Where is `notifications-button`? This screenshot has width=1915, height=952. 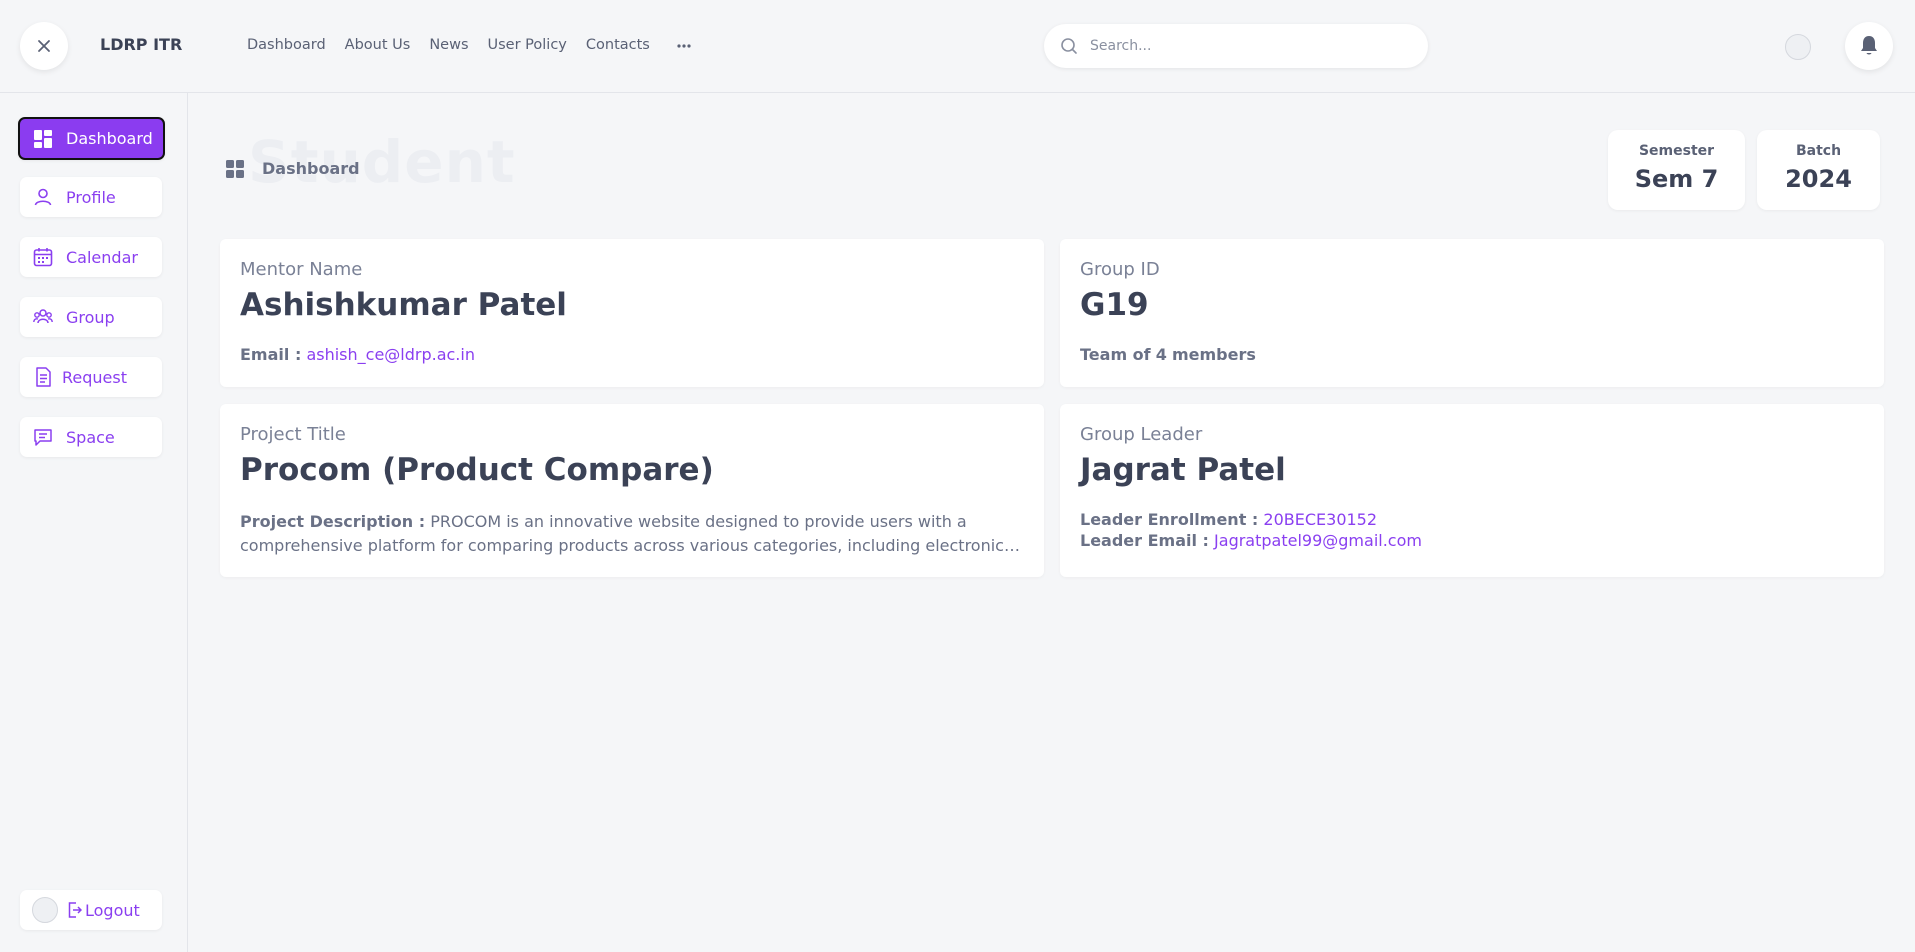 notifications-button is located at coordinates (1869, 46).